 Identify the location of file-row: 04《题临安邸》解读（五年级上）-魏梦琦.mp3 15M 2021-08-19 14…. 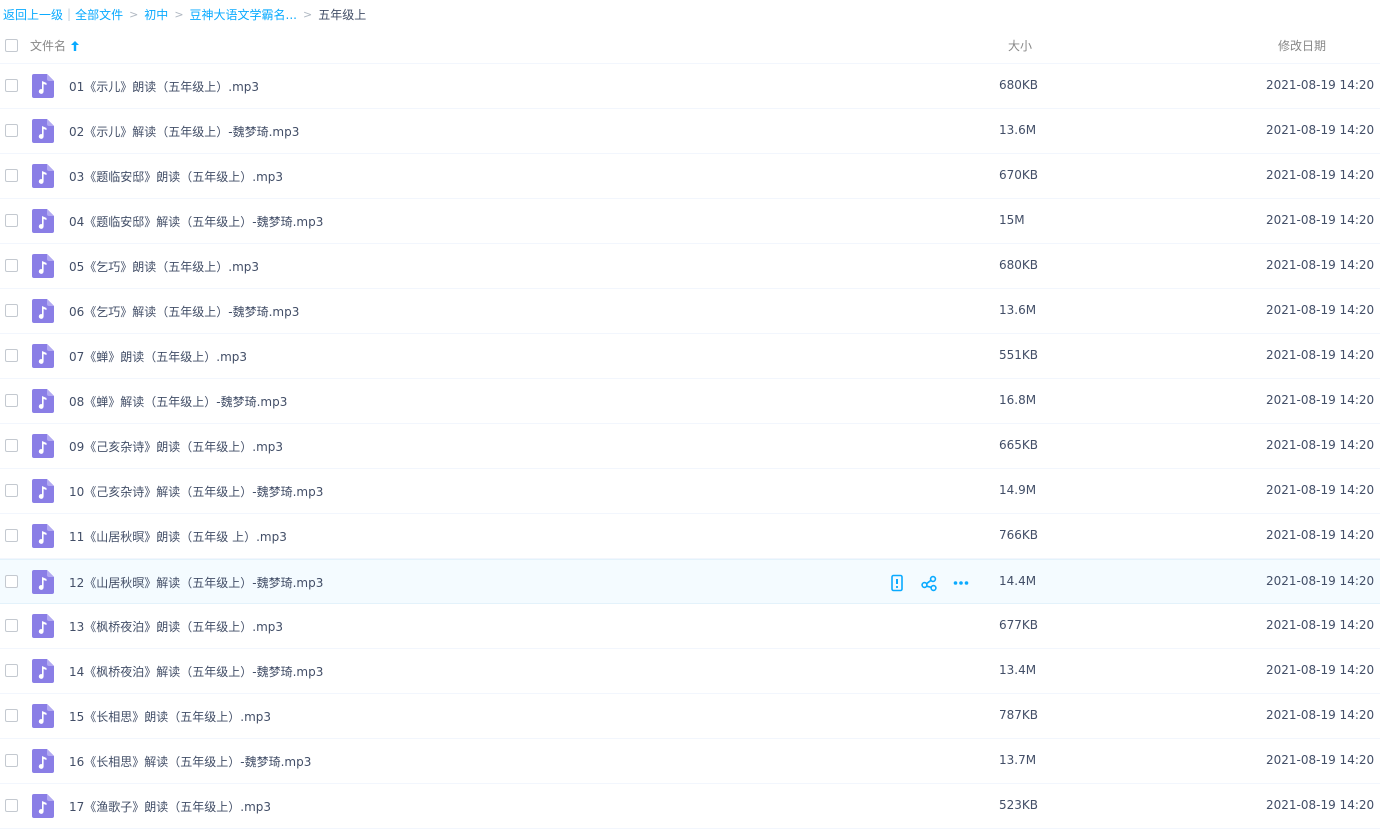
(690, 221).